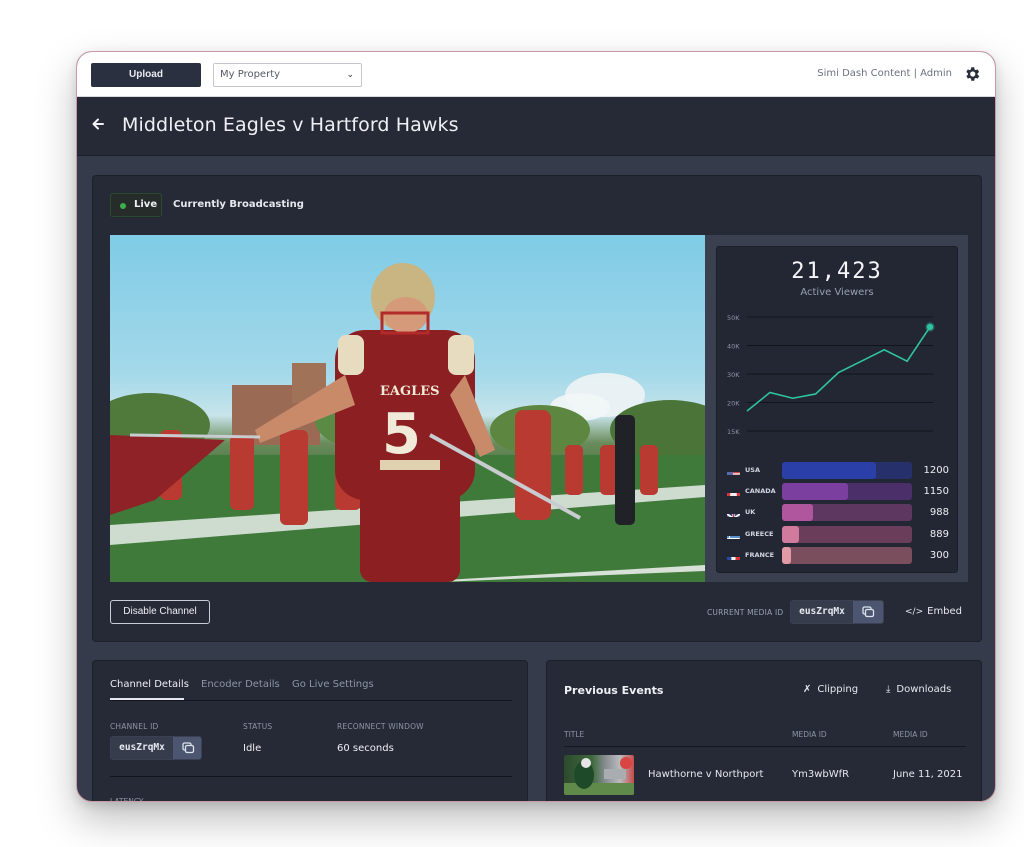 The height and width of the screenshot is (847, 1024). I want to click on channel-id-field: eusZrqMx, so click(156, 748).